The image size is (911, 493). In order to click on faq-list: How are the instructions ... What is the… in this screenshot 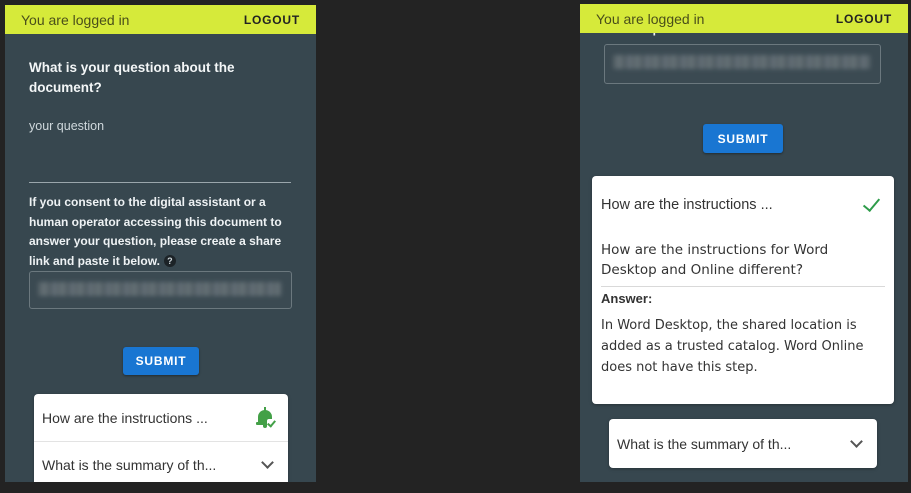, I will do `click(161, 438)`.